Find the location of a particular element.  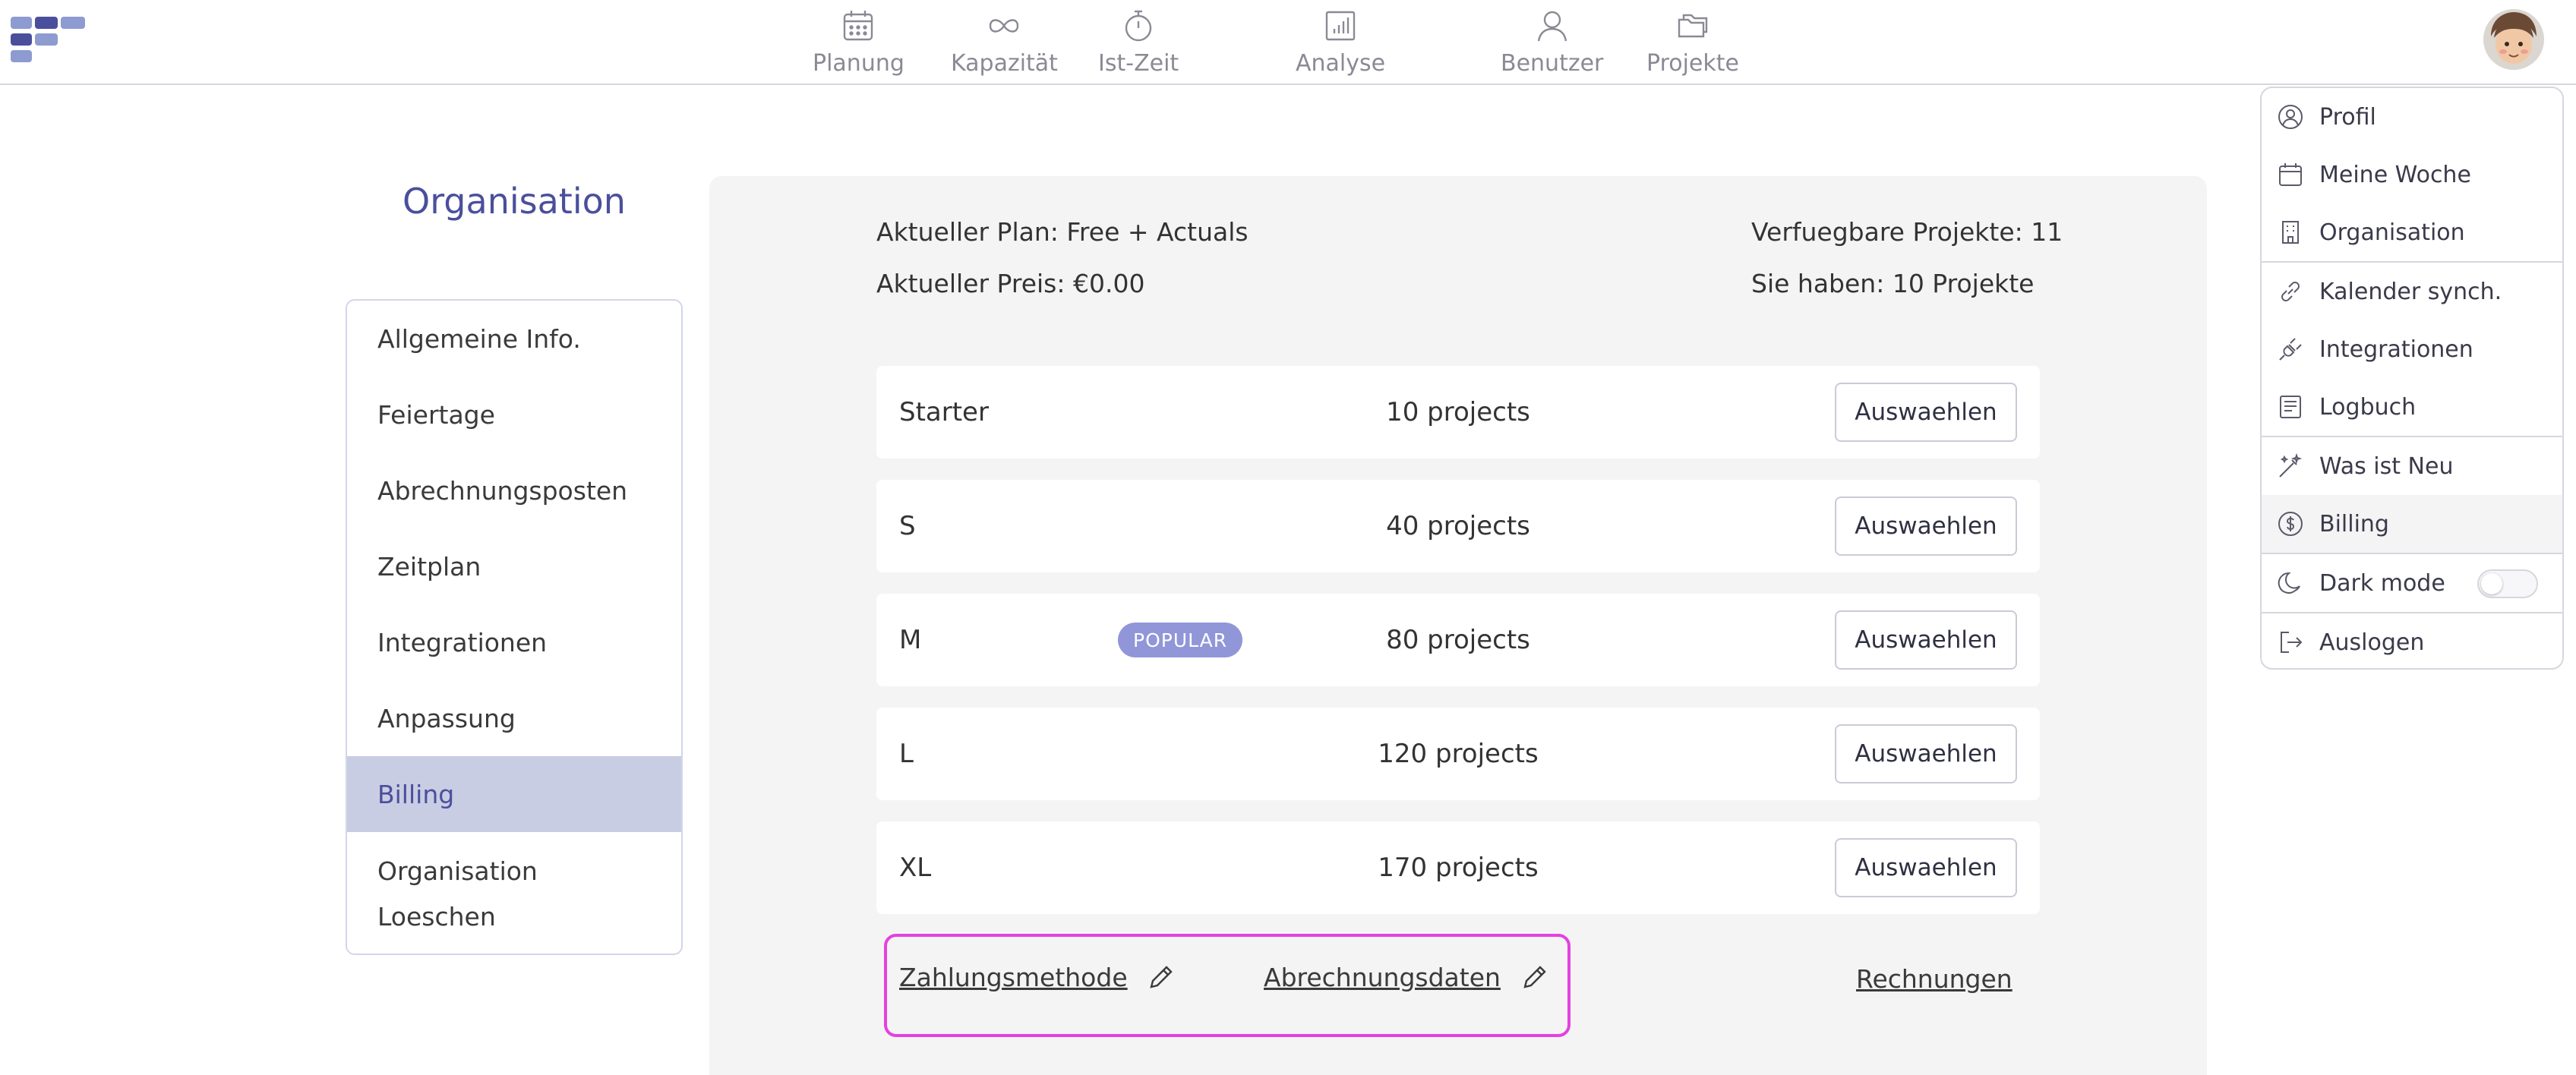

plan-row-xl: XL 170 projects Auswaehlen is located at coordinates (1458, 867).